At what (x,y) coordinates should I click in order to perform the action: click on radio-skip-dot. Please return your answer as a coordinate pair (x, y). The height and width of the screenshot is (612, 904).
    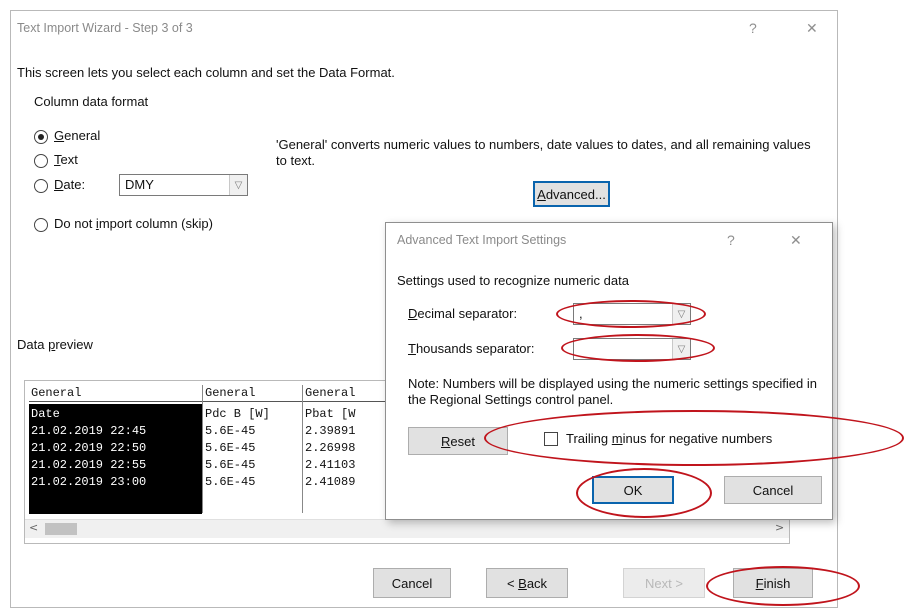
    Looking at the image, I should click on (41, 225).